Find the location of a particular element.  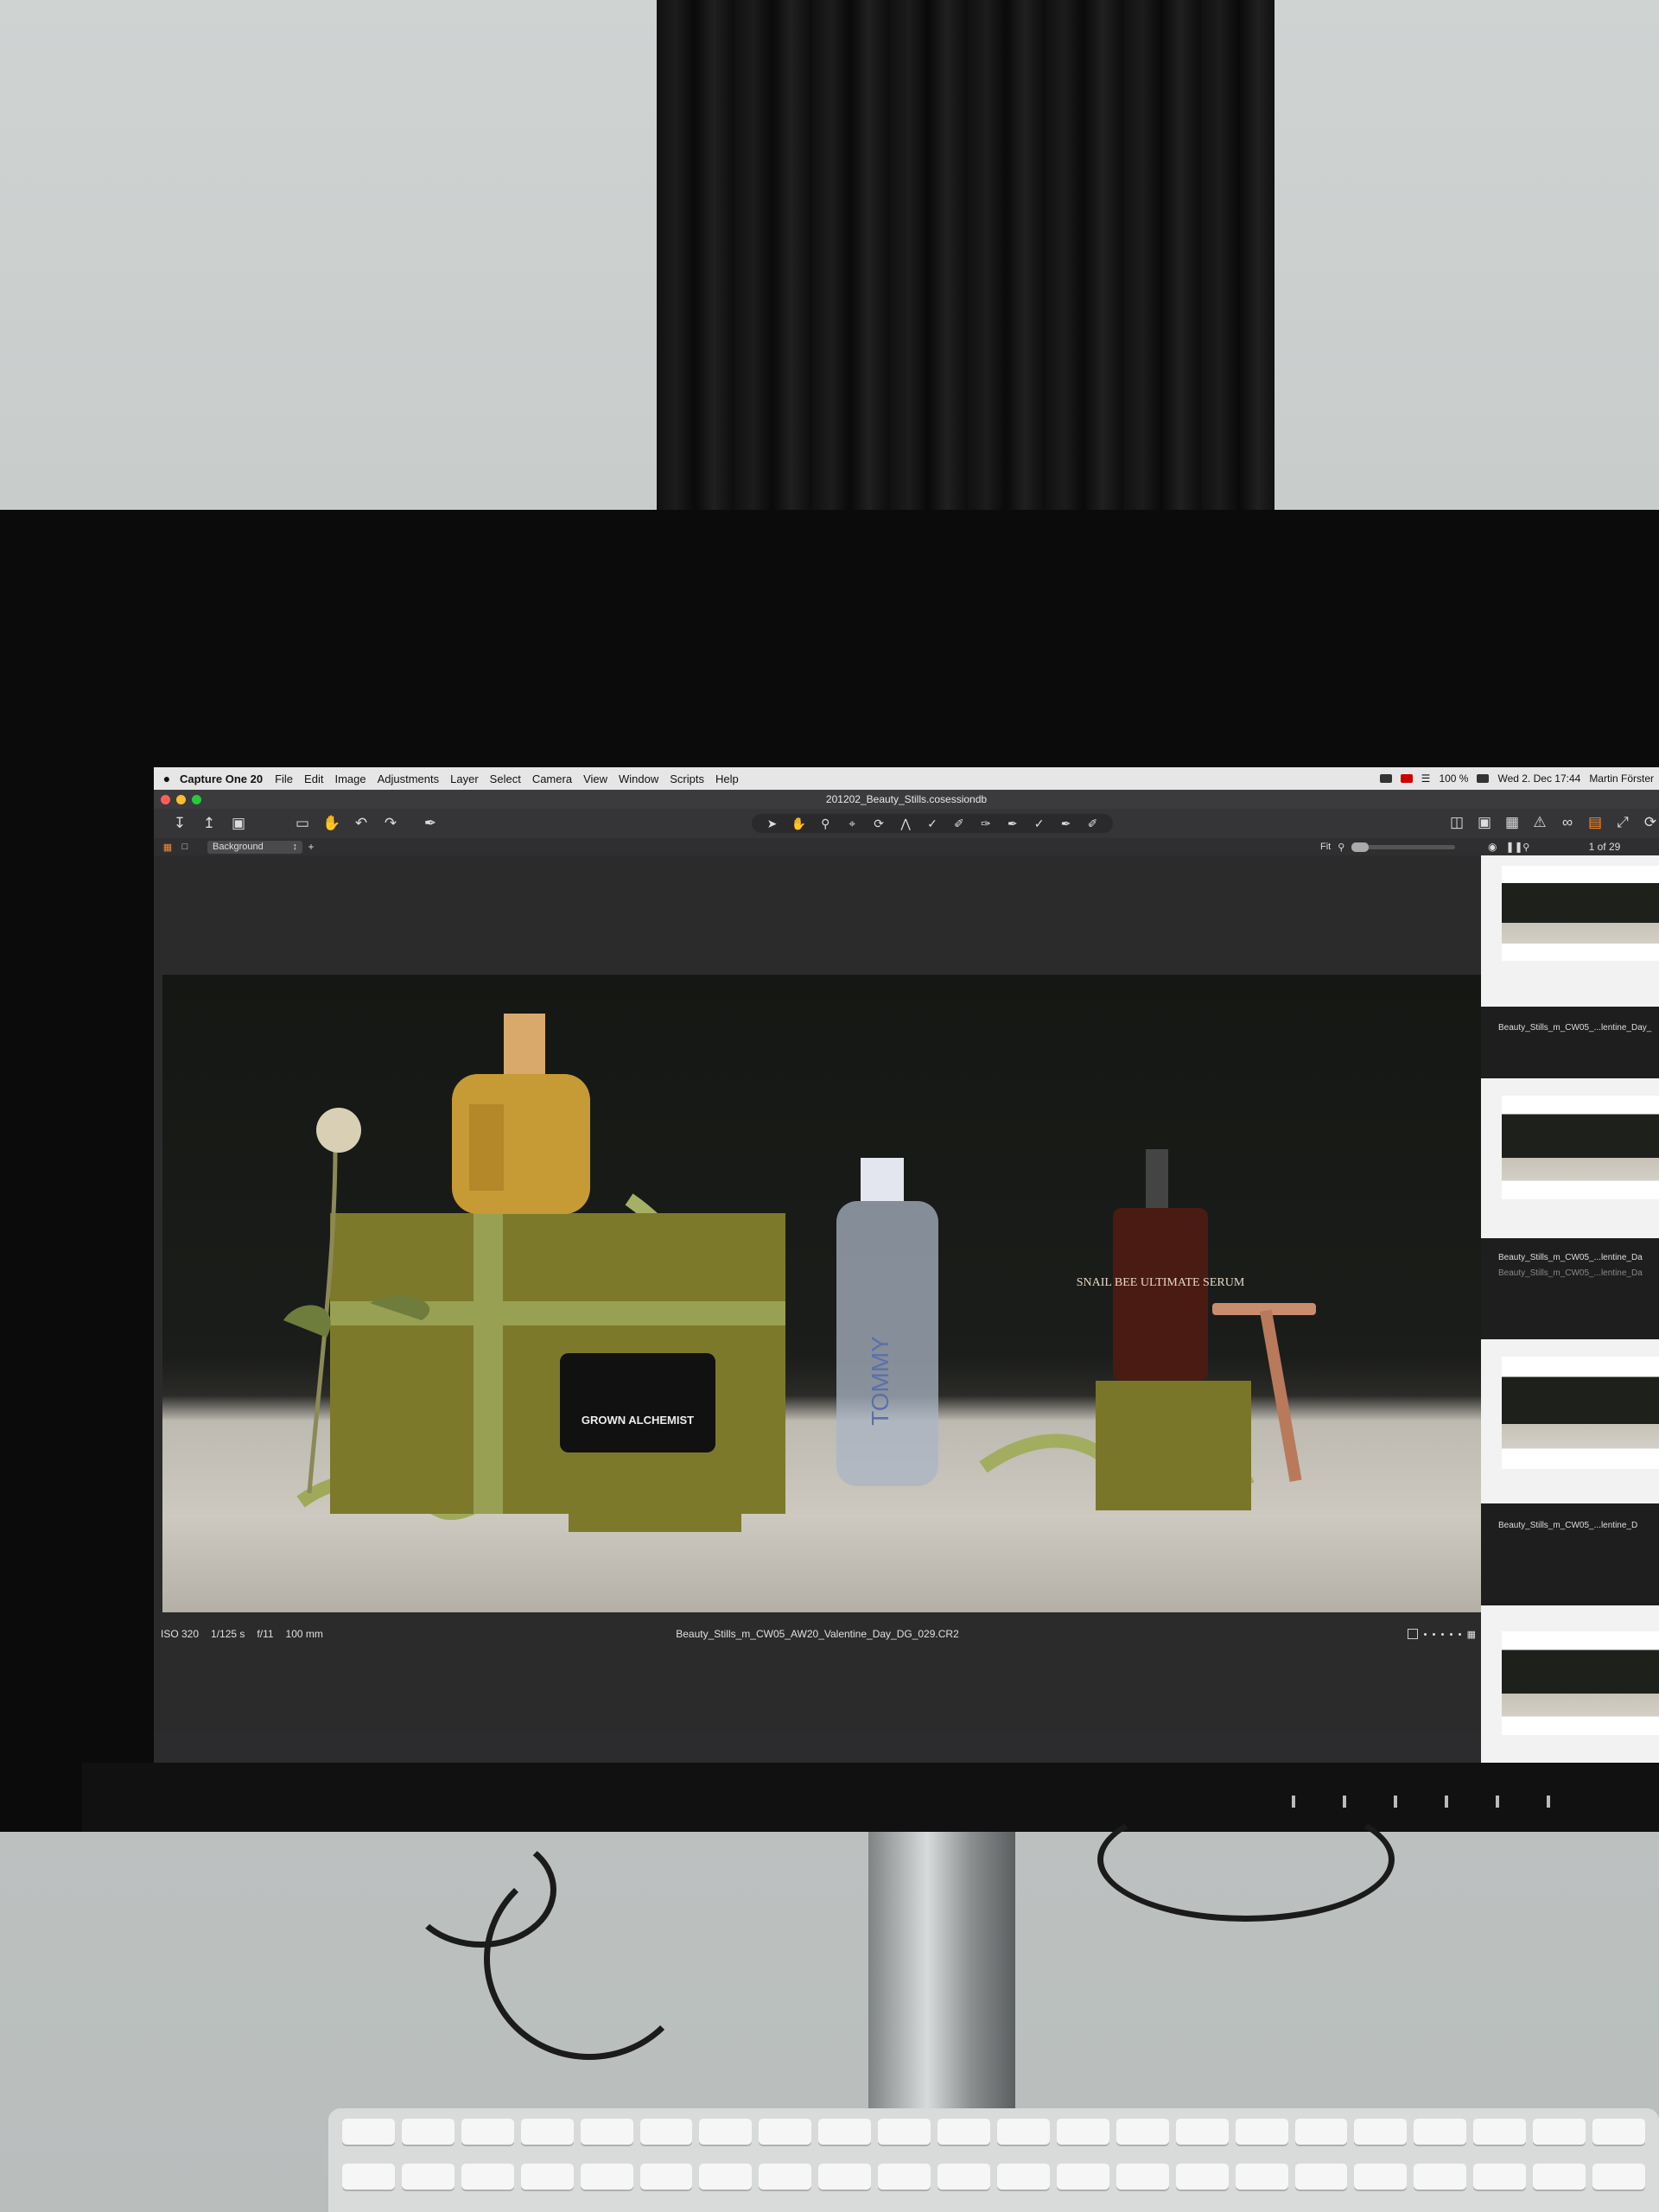

clock: Wed 2. Dec 17:44 is located at coordinates (1538, 778).